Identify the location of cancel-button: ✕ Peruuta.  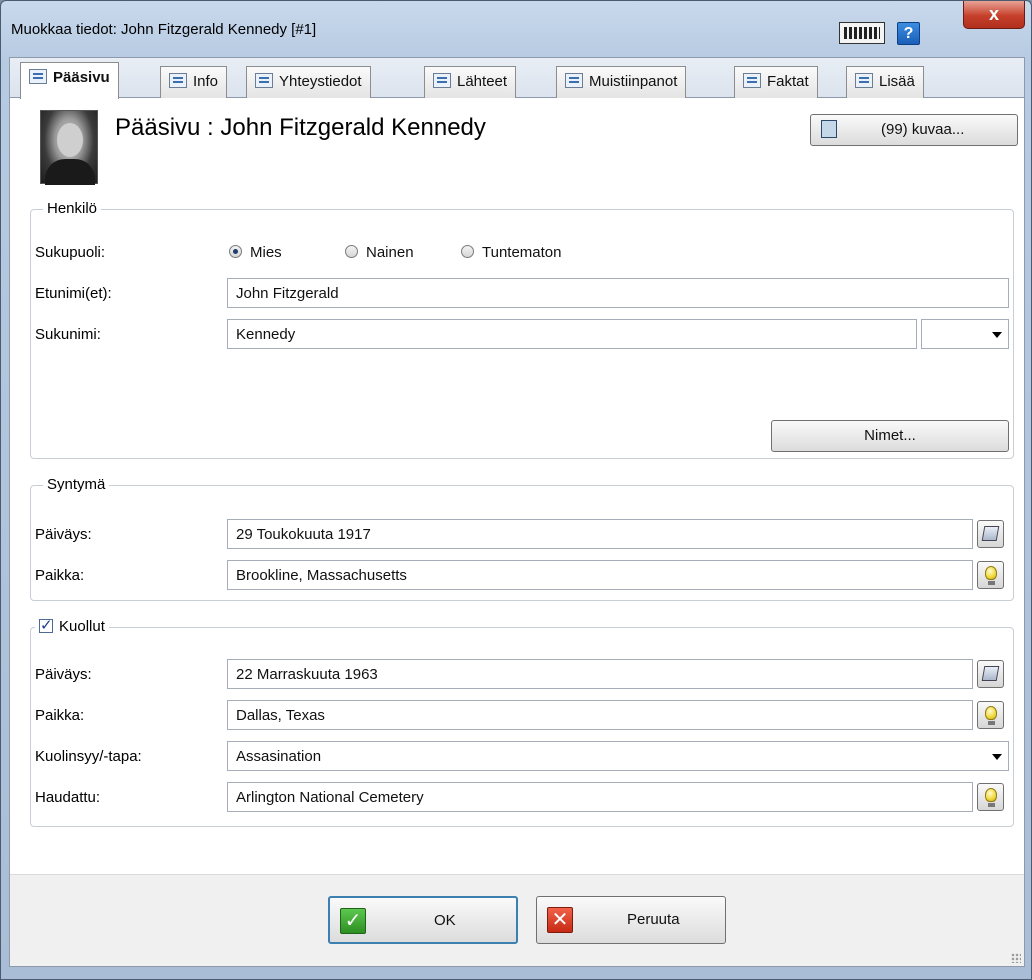
(631, 920).